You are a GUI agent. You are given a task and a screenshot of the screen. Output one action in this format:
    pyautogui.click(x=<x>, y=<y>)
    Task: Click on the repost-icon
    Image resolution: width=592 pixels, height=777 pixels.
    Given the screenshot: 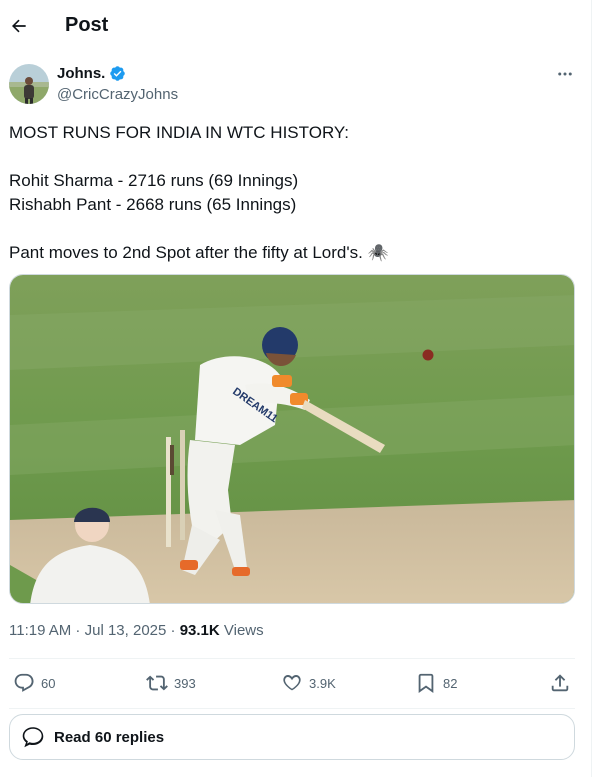 What is the action you would take?
    pyautogui.click(x=157, y=683)
    